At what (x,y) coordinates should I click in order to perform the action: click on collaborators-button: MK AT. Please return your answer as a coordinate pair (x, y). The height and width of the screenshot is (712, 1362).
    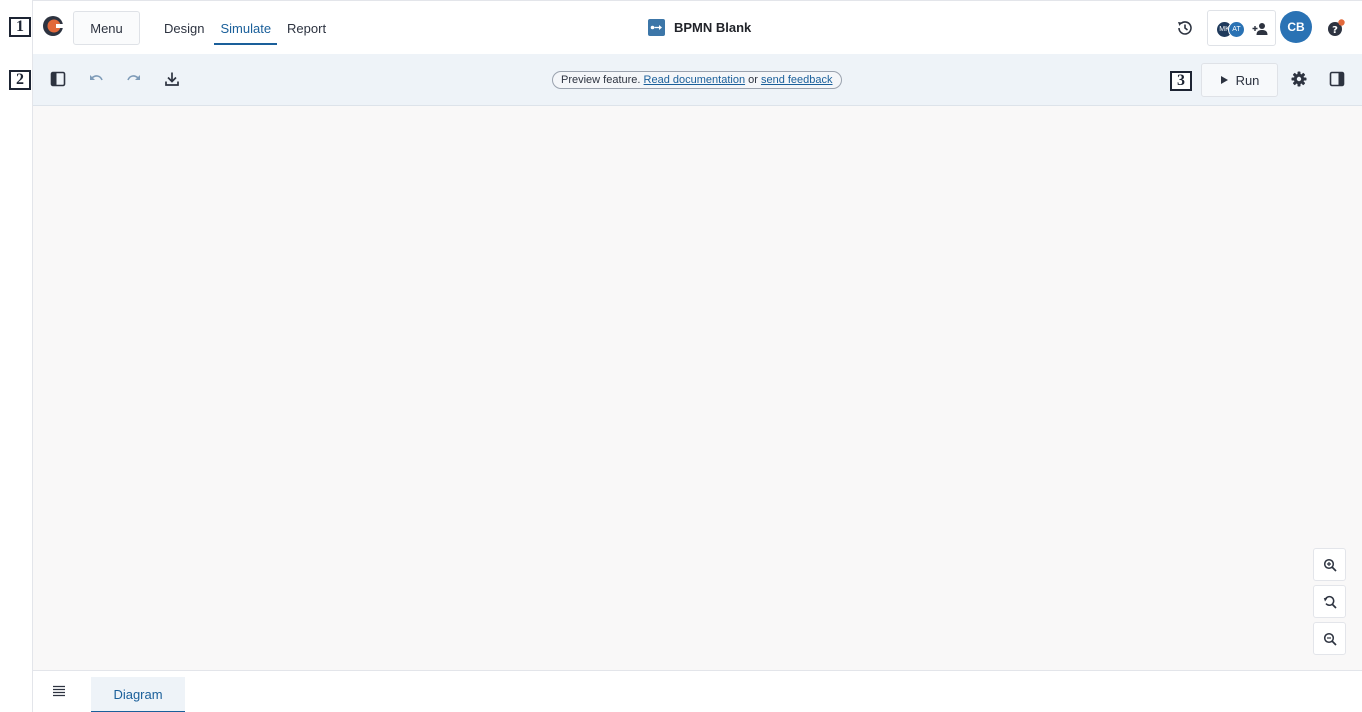
    Looking at the image, I should click on (1241, 28).